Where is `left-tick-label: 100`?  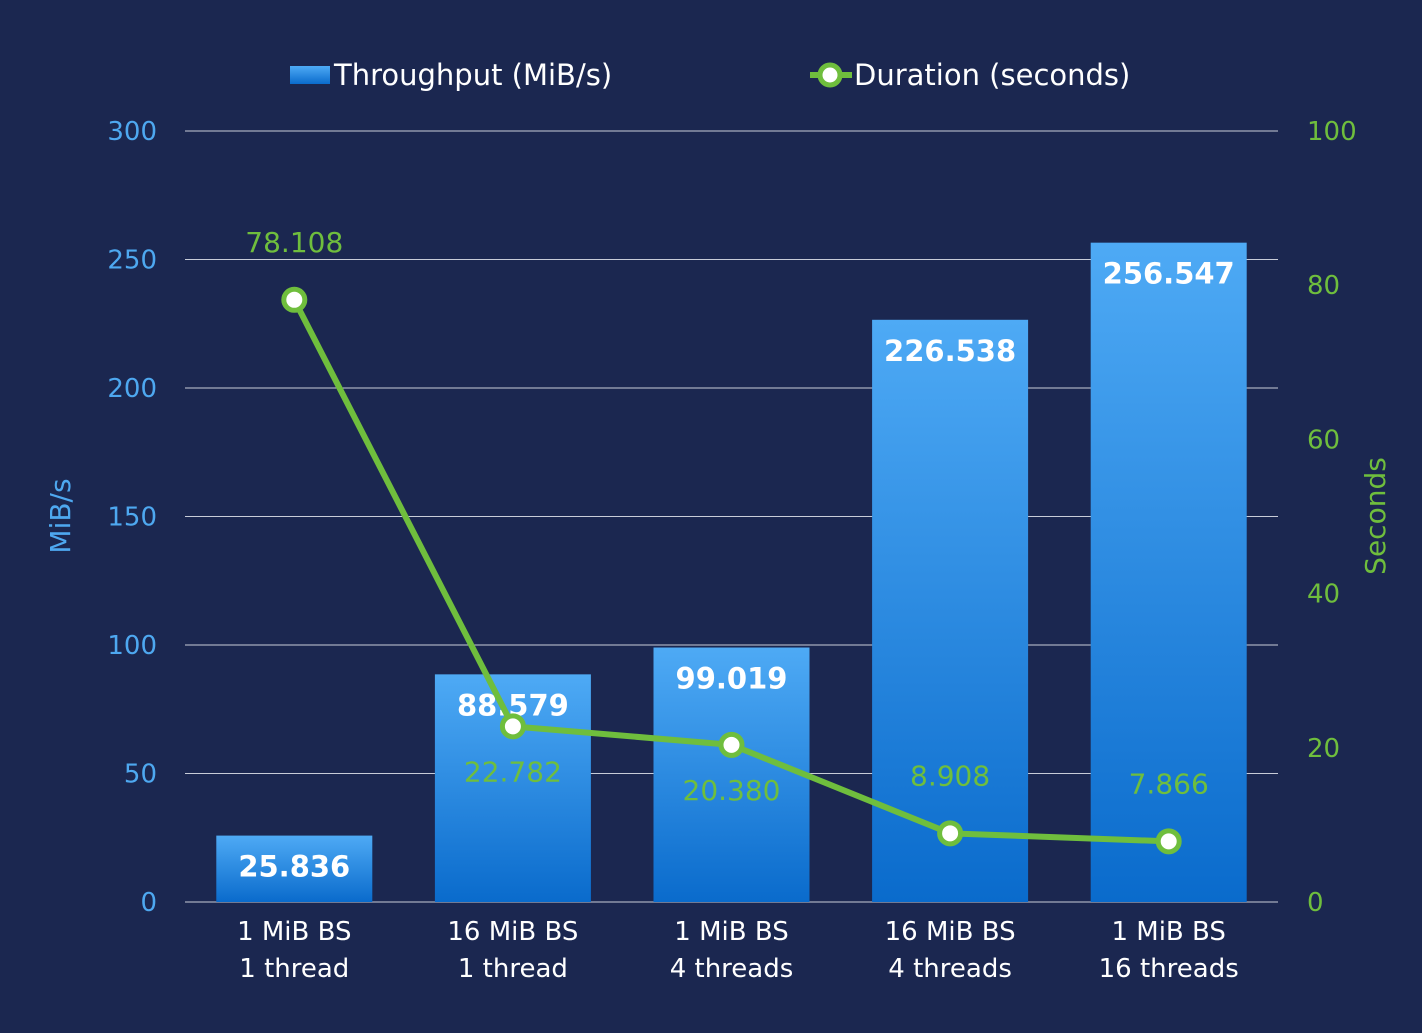 left-tick-label: 100 is located at coordinates (132, 646).